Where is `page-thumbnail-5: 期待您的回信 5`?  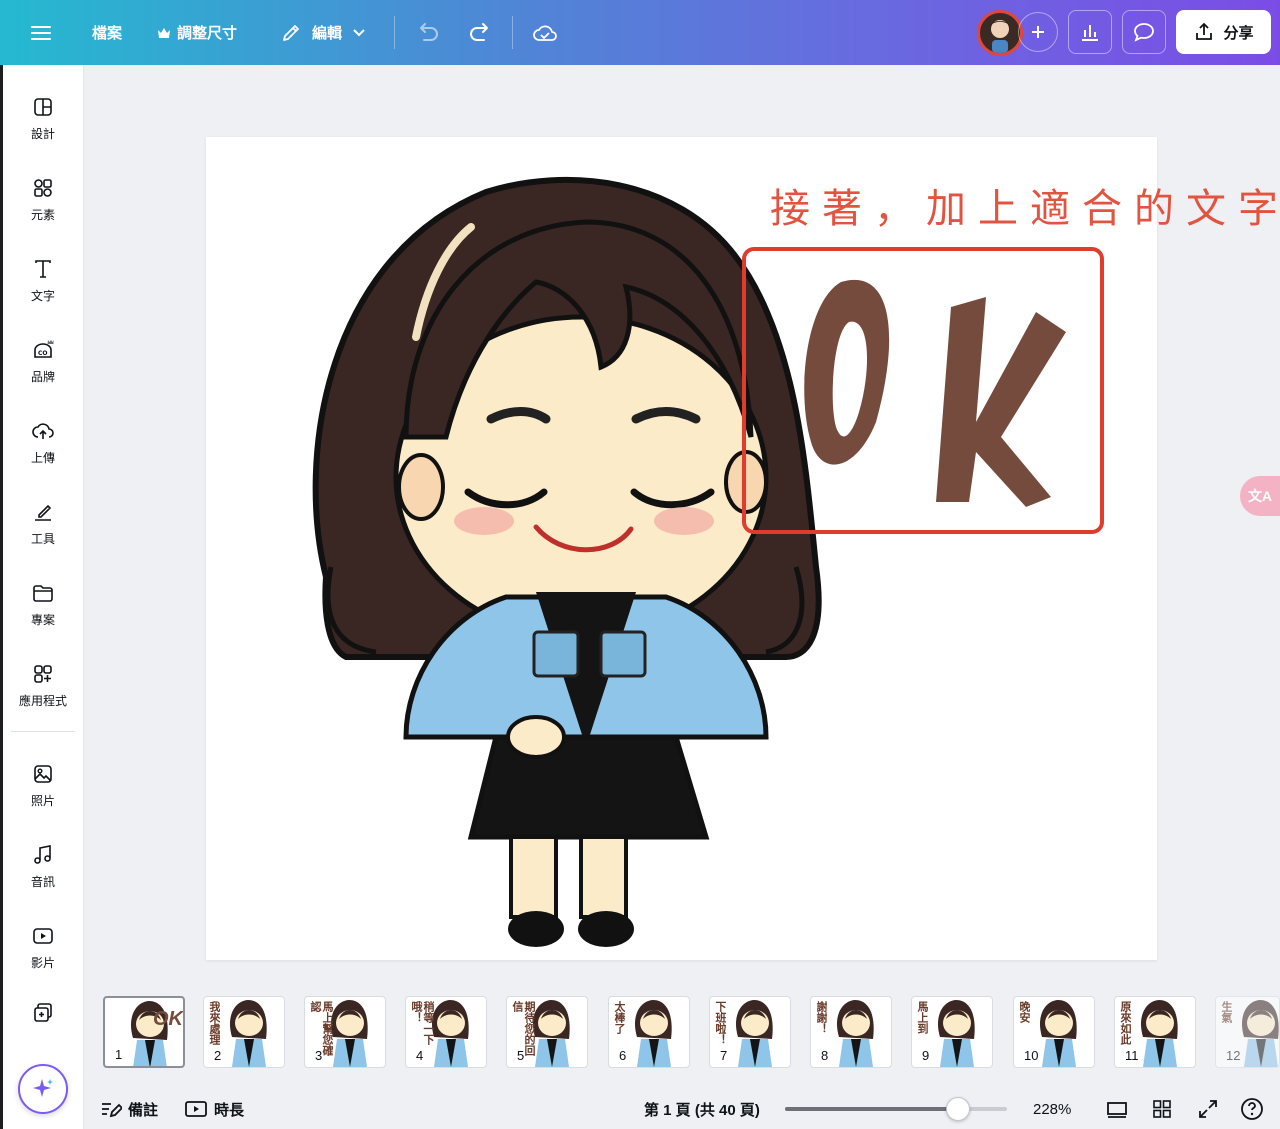 page-thumbnail-5: 期待您的回信 5 is located at coordinates (547, 1032).